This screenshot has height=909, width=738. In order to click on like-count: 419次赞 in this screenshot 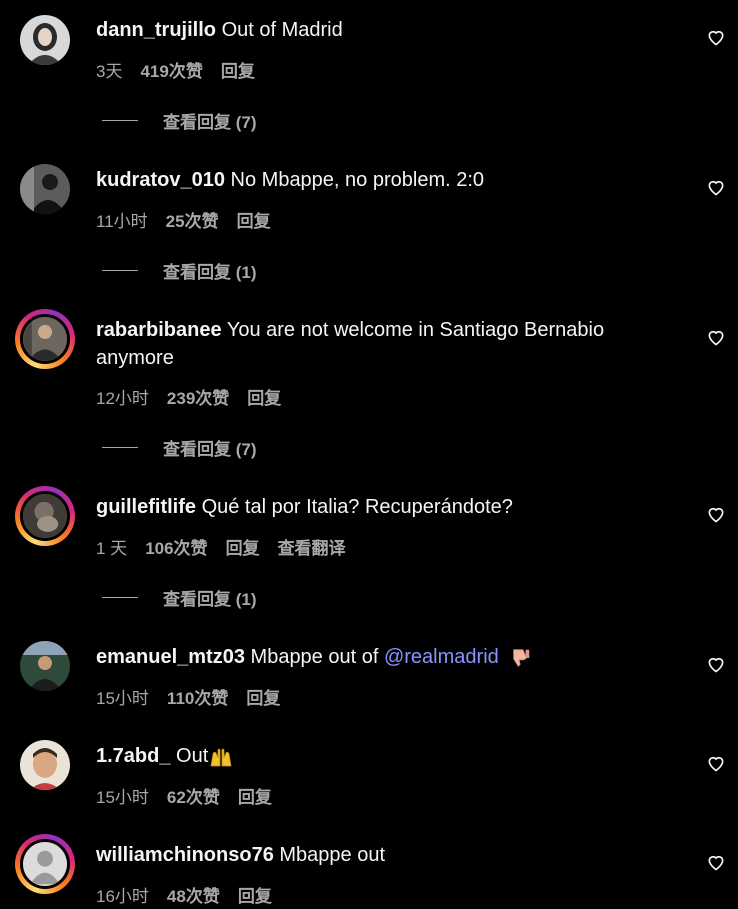, I will do `click(171, 71)`.